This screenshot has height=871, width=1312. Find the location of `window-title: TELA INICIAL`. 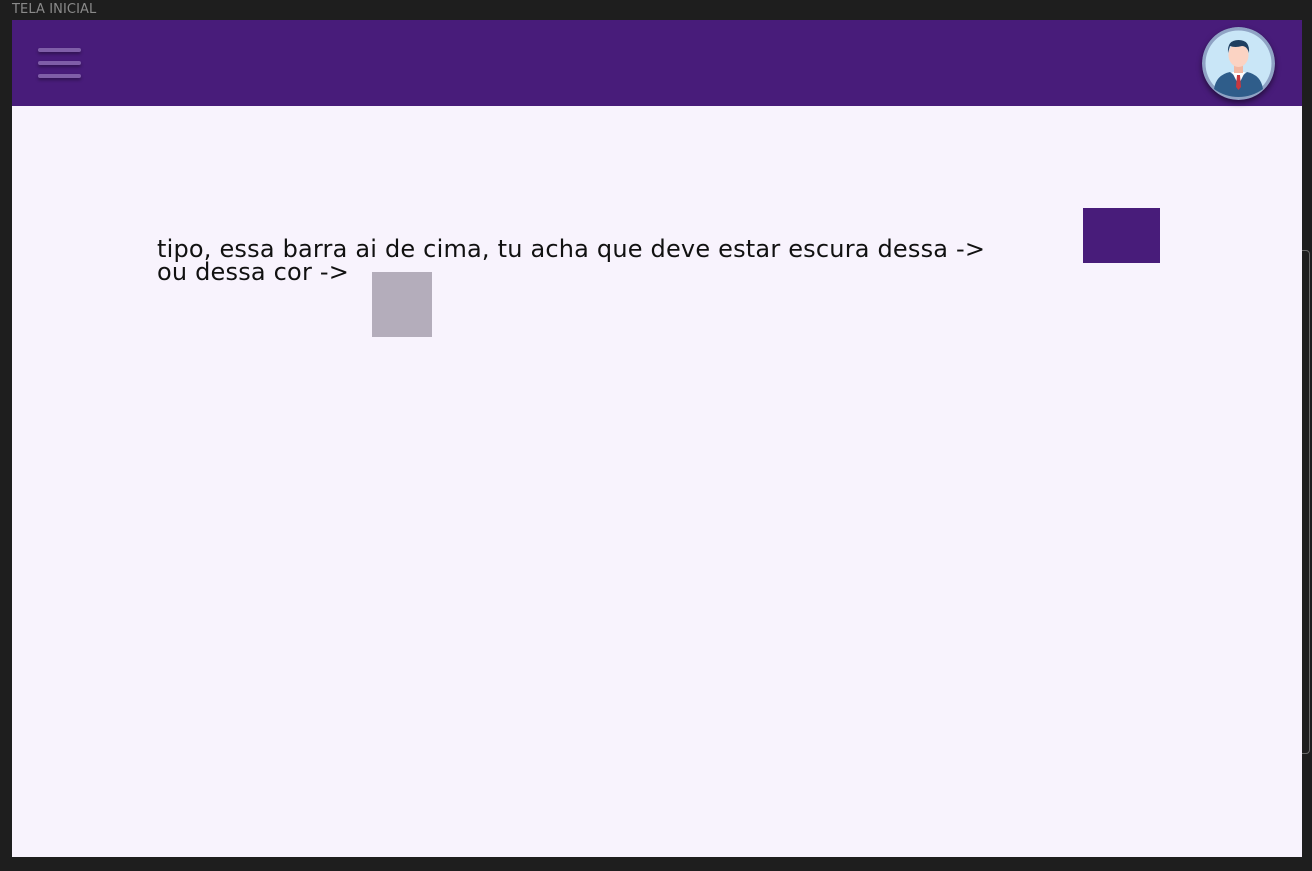

window-title: TELA INICIAL is located at coordinates (54, 9).